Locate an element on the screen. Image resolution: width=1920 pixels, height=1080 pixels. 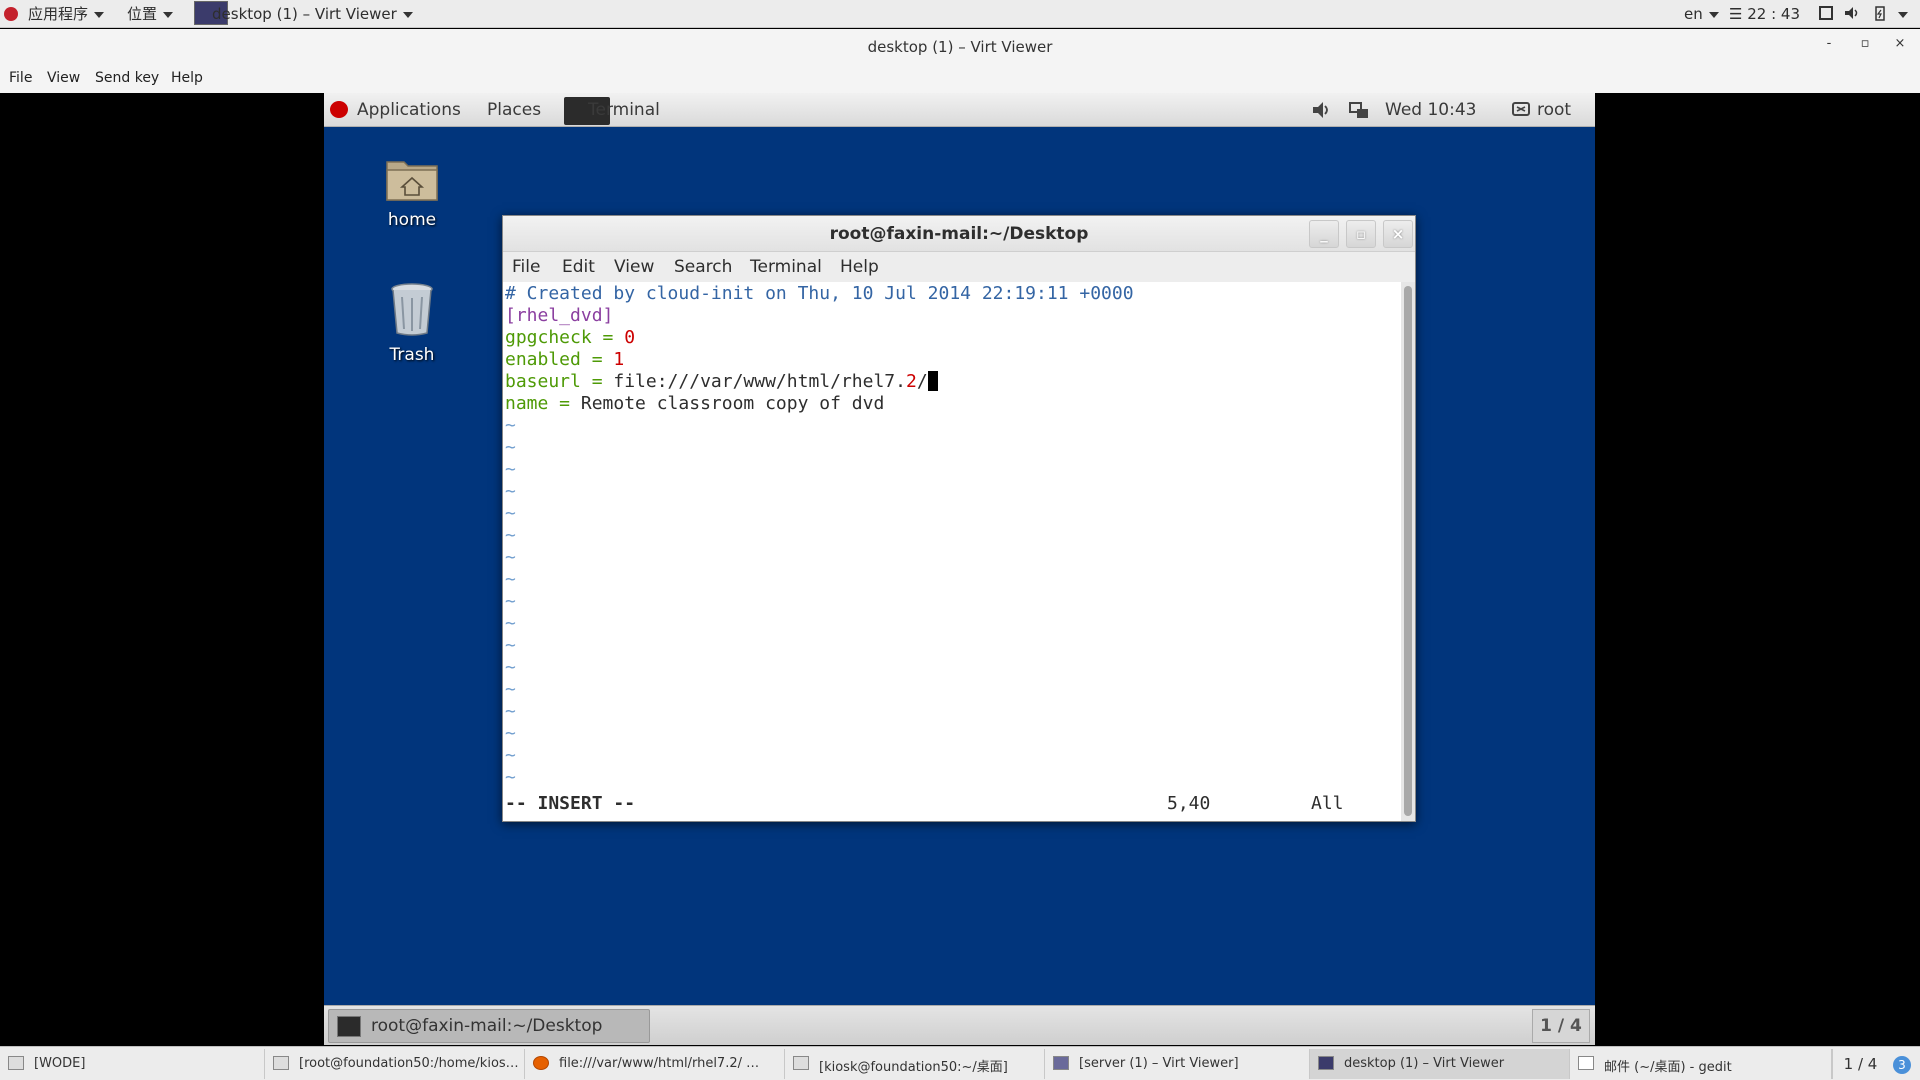
terminal-title: root@faxin-mail:~/Desktop is located at coordinates (959, 234).